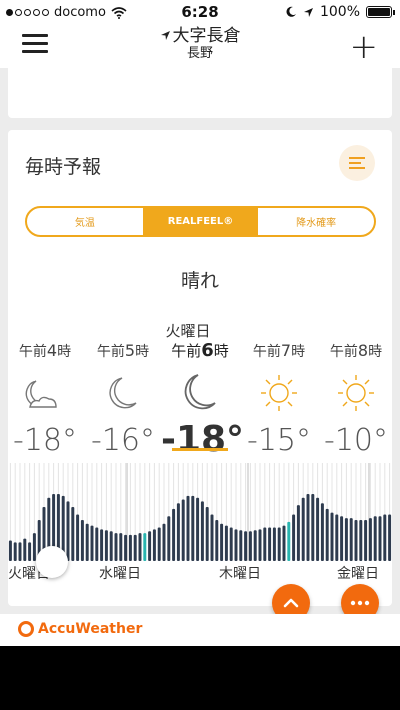  I want to click on current-day-label: 火曜日, so click(188, 331).